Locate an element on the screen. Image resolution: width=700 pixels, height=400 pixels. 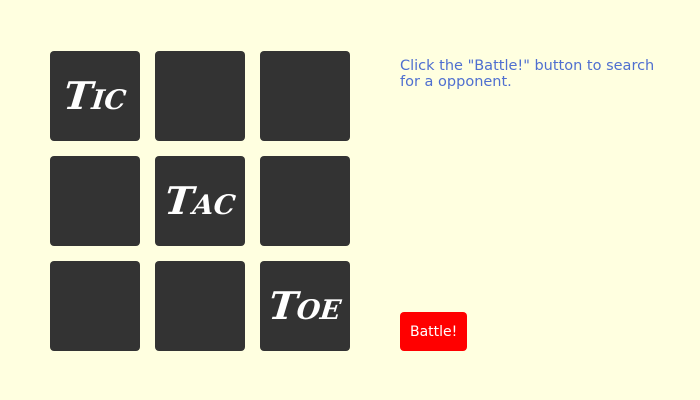
cell-mark: Toe is located at coordinates (305, 305).